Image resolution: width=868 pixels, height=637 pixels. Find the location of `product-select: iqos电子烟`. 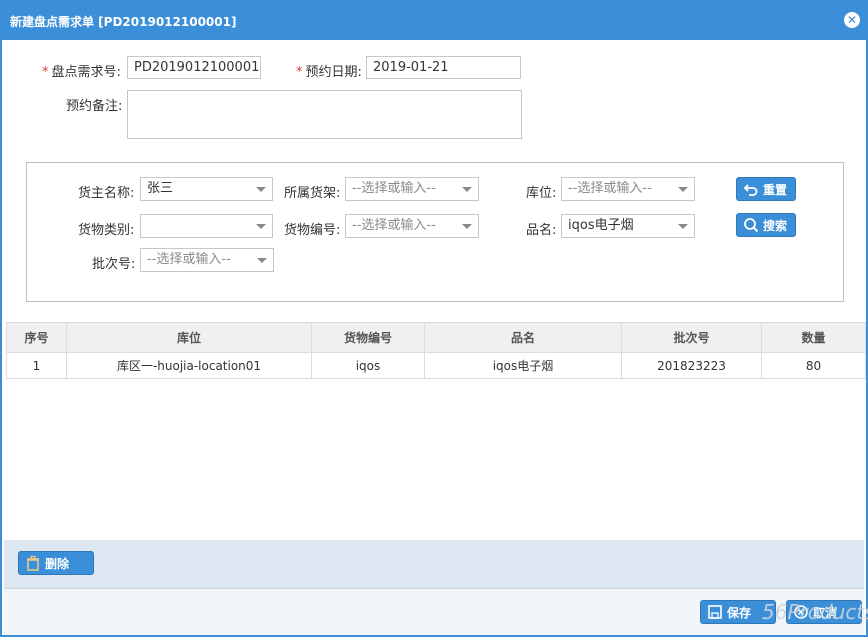

product-select: iqos电子烟 is located at coordinates (628, 226).